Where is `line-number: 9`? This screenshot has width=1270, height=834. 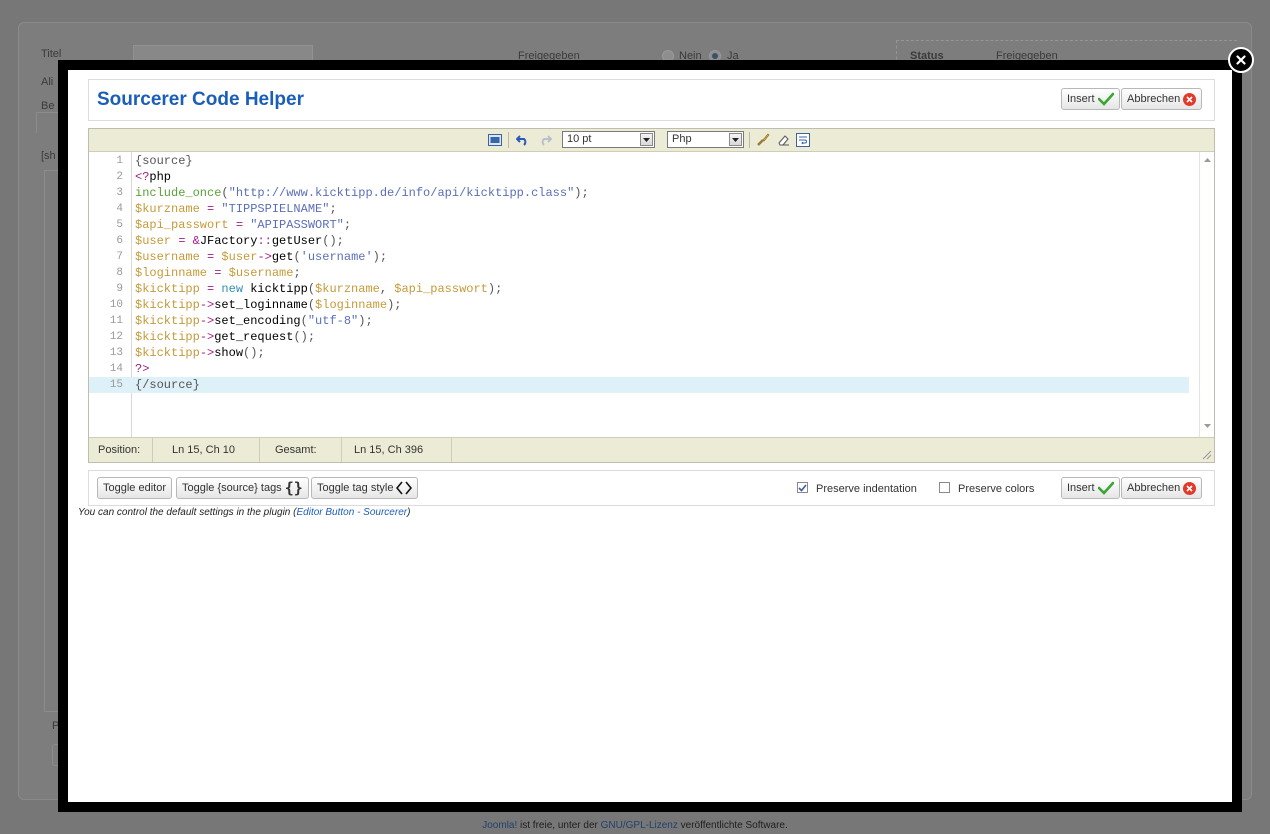
line-number: 9 is located at coordinates (119, 289).